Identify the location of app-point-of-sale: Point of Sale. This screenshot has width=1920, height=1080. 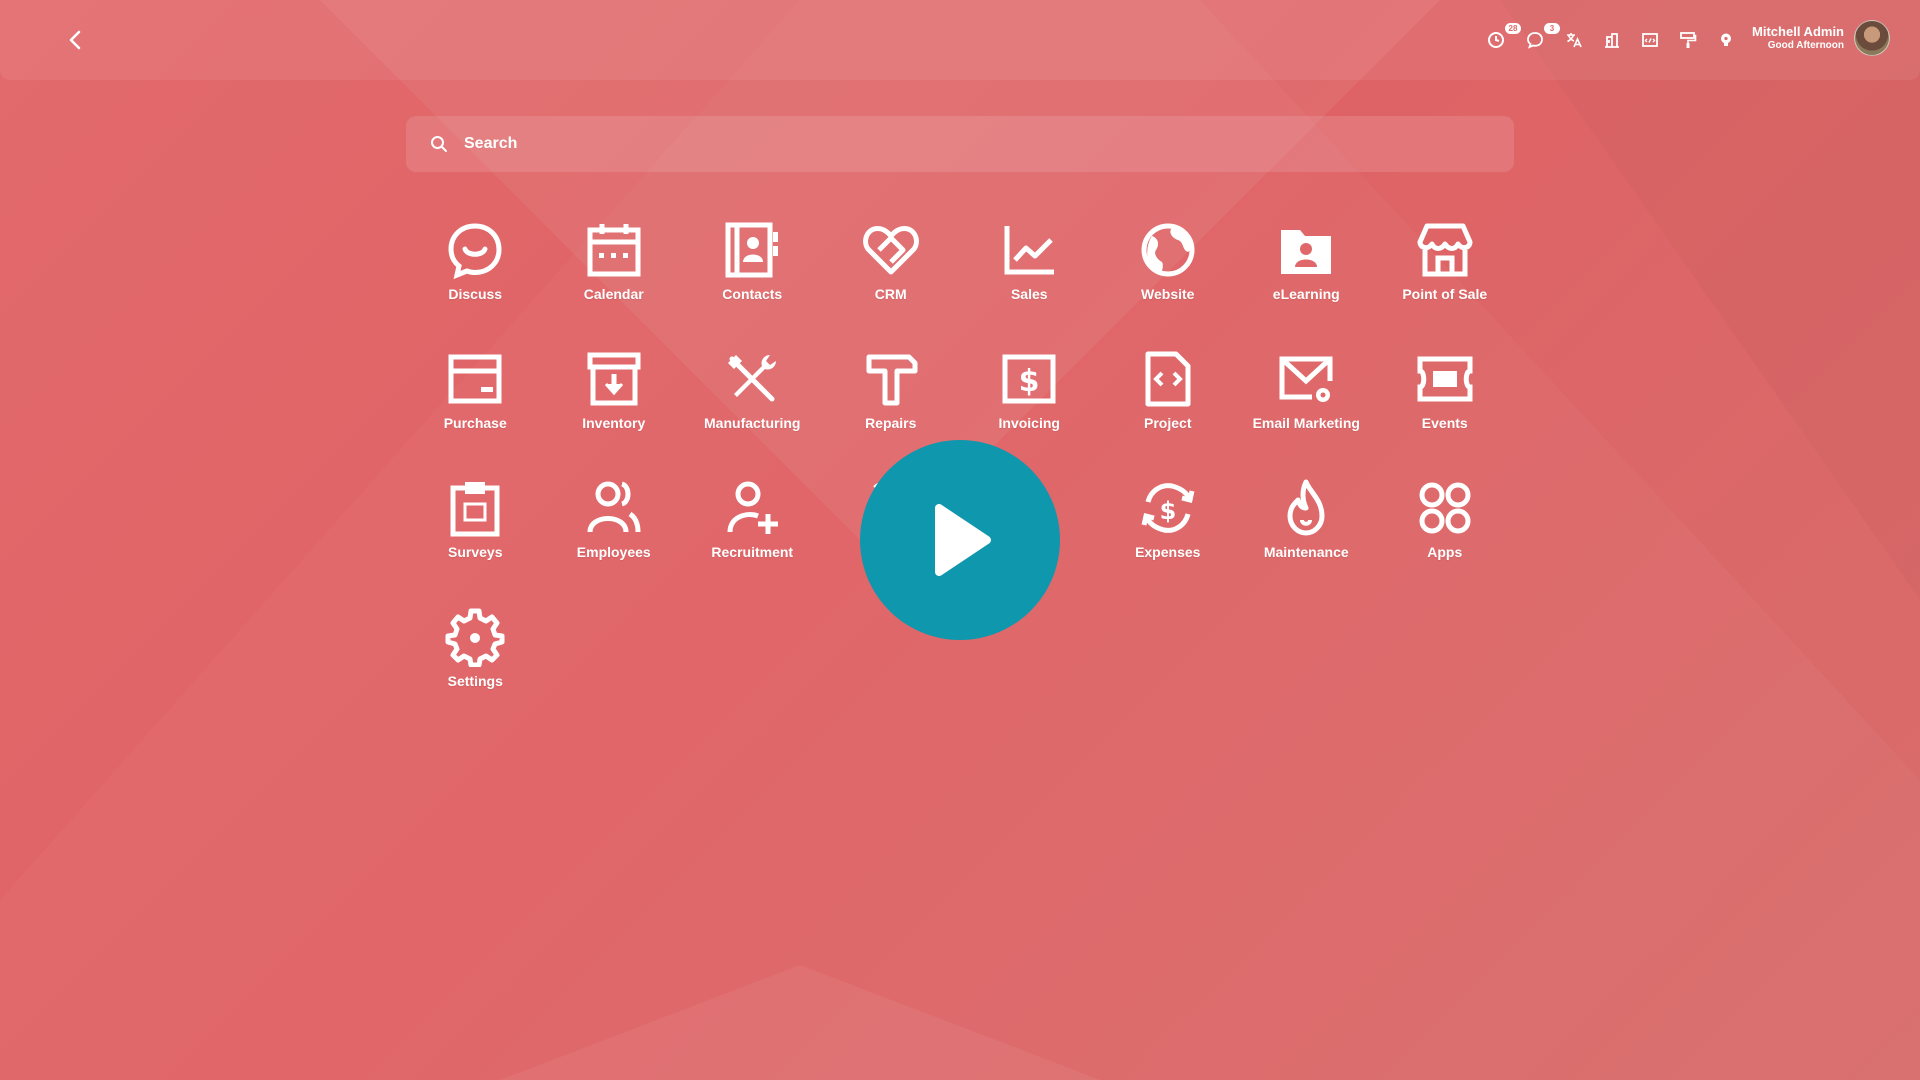
(1445, 274).